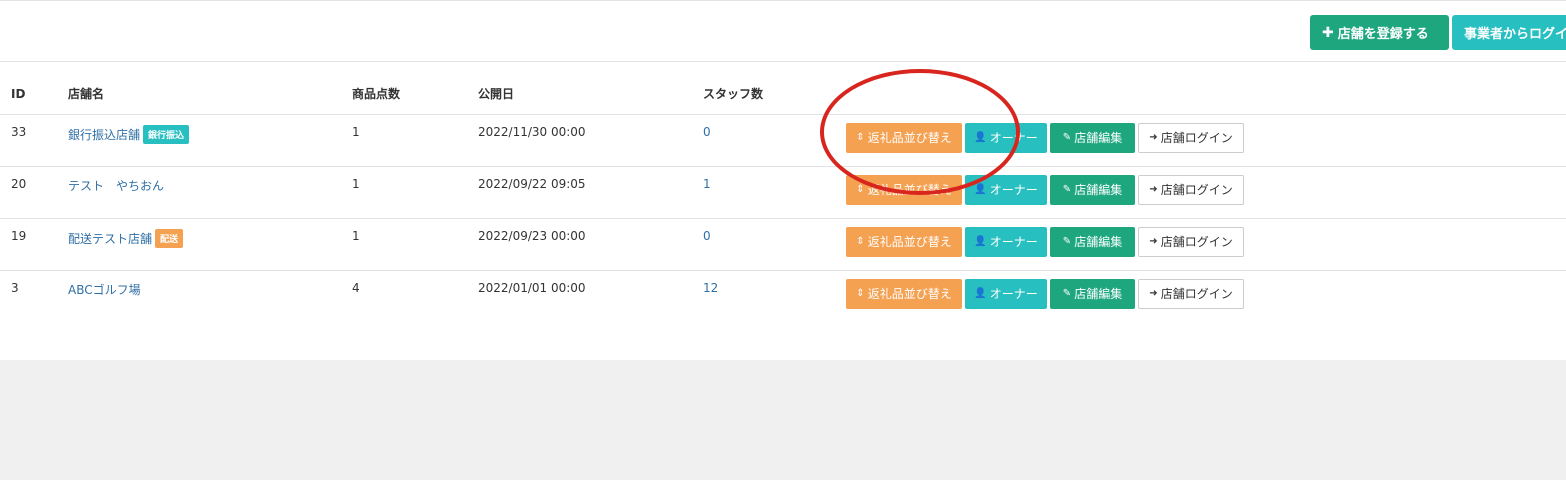 This screenshot has width=1566, height=480. I want to click on store-id: 20, so click(19, 183).